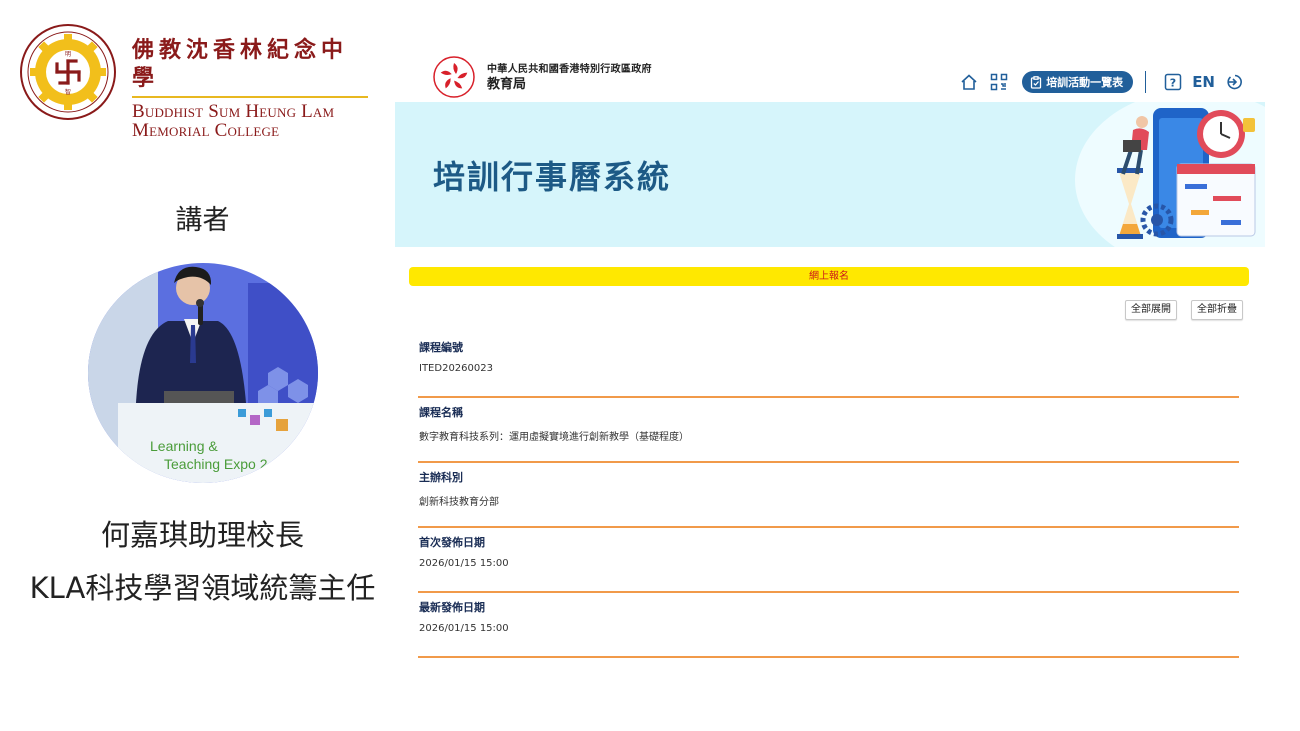 Image resolution: width=1300 pixels, height=731 pixels. What do you see at coordinates (1234, 82) in the screenshot?
I see `logout-icon` at bounding box center [1234, 82].